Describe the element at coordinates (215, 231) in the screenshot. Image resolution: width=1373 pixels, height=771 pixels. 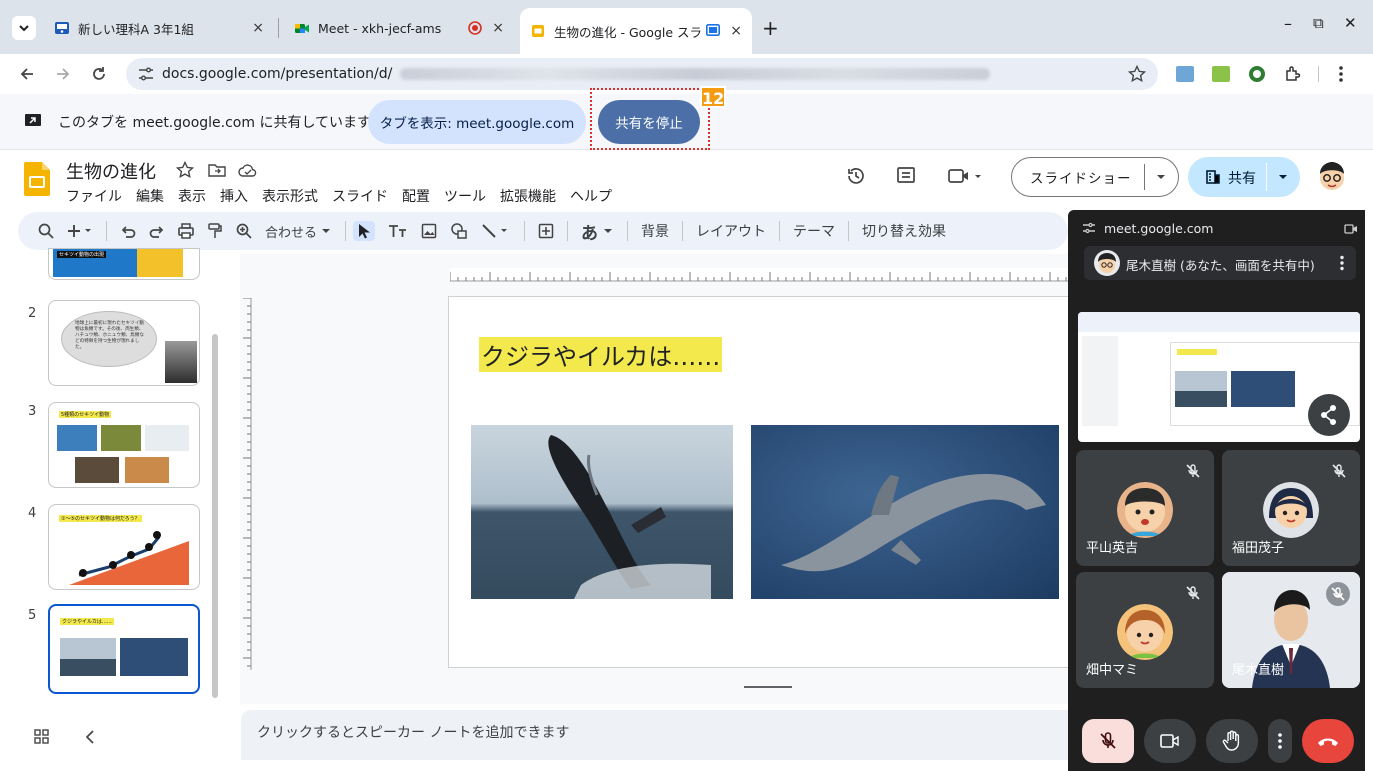
I see `paint-format-icon` at that location.